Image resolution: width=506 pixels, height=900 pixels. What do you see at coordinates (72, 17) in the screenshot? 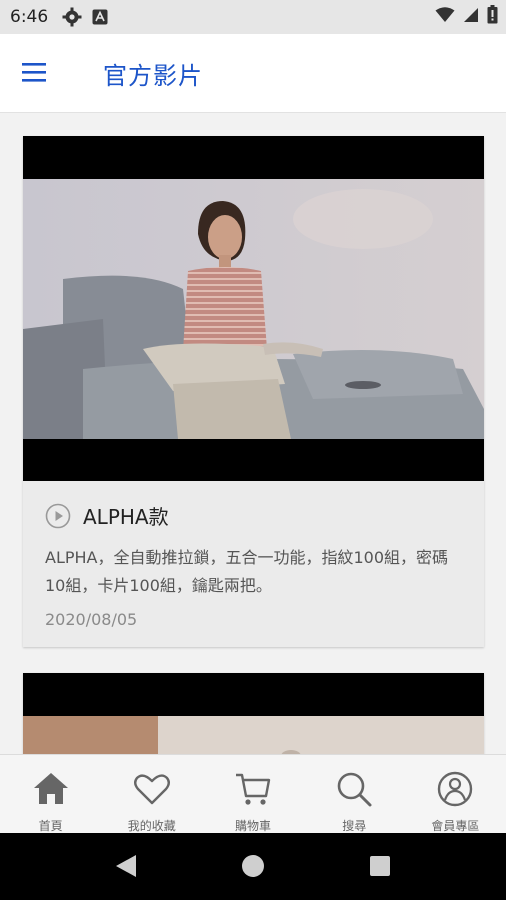
I see `settings-gear-icon` at bounding box center [72, 17].